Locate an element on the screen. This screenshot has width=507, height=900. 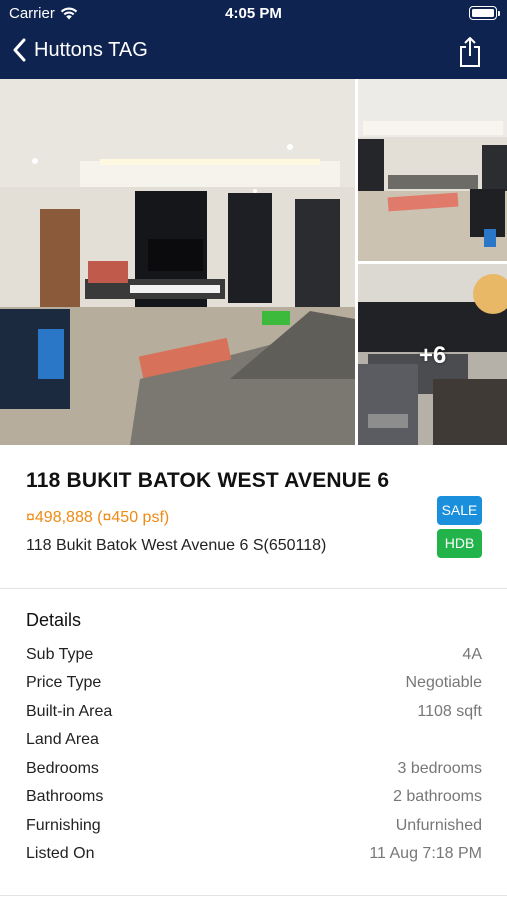
chevron-left-icon is located at coordinates (19, 50).